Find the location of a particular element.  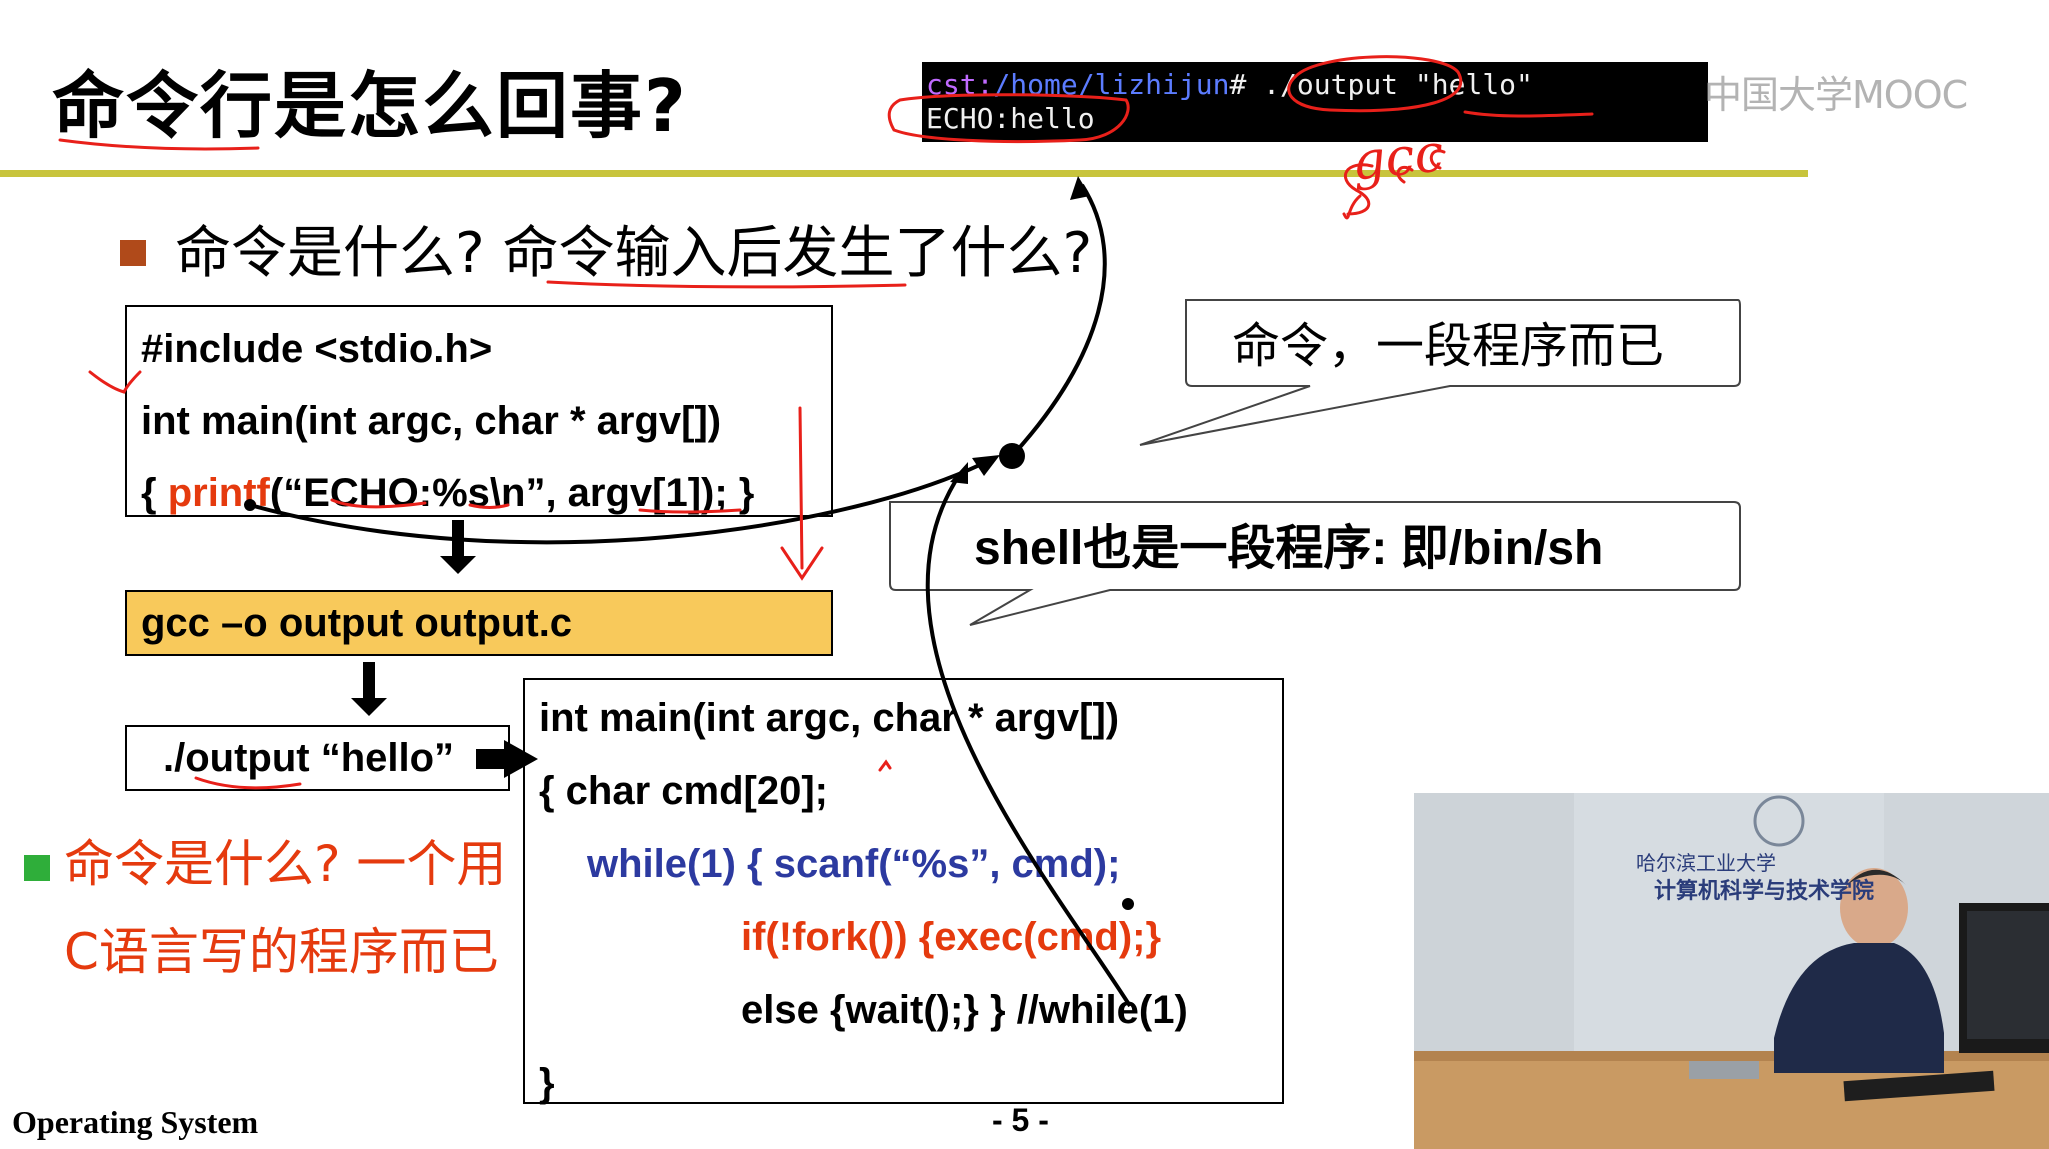

terminal-command-line: cst:/home/lizhijun# ./output "hello" is located at coordinates (1317, 85).